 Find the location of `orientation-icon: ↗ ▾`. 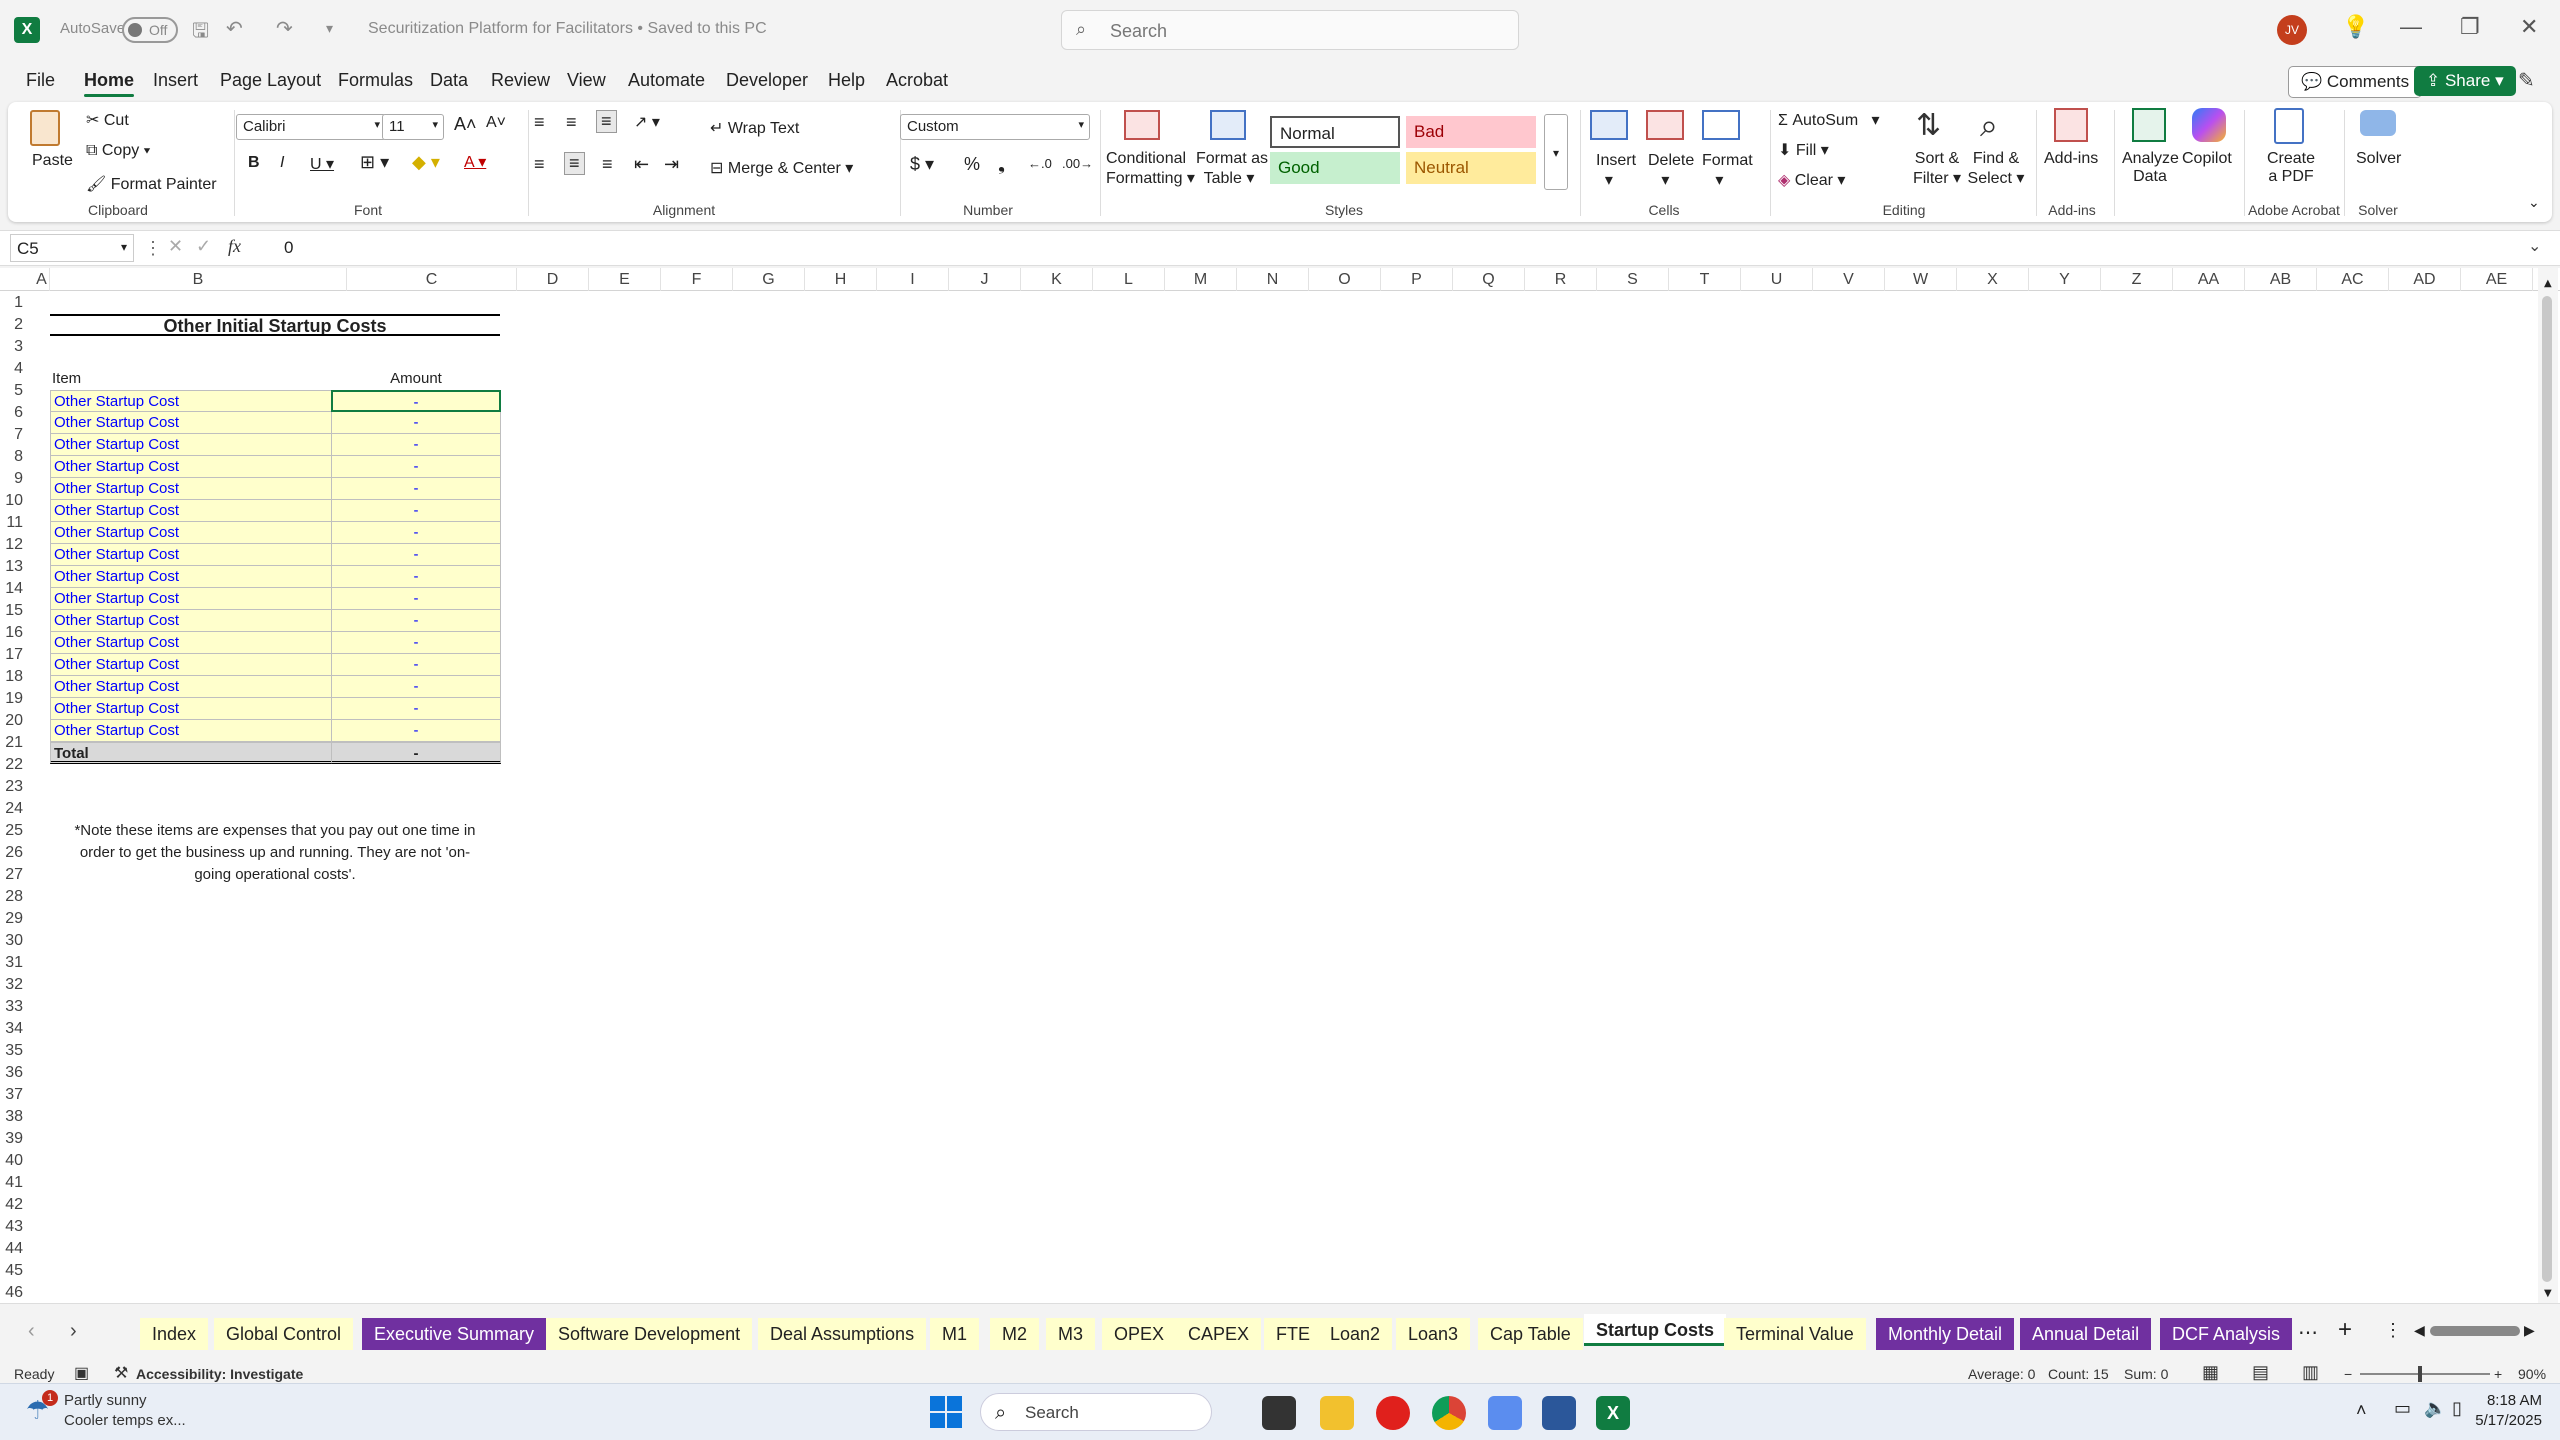

orientation-icon: ↗ ▾ is located at coordinates (647, 122).